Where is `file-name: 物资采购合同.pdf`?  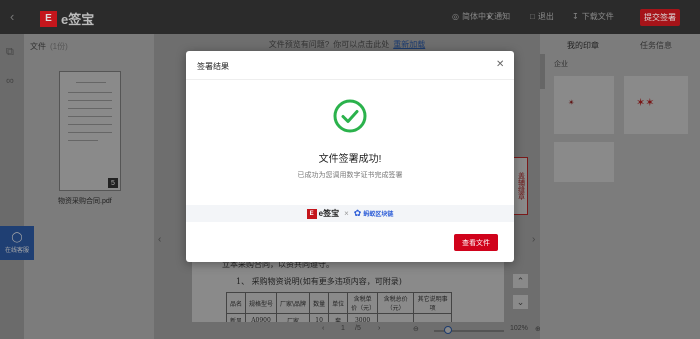
file-name: 物资采购合同.pdf is located at coordinates (85, 201).